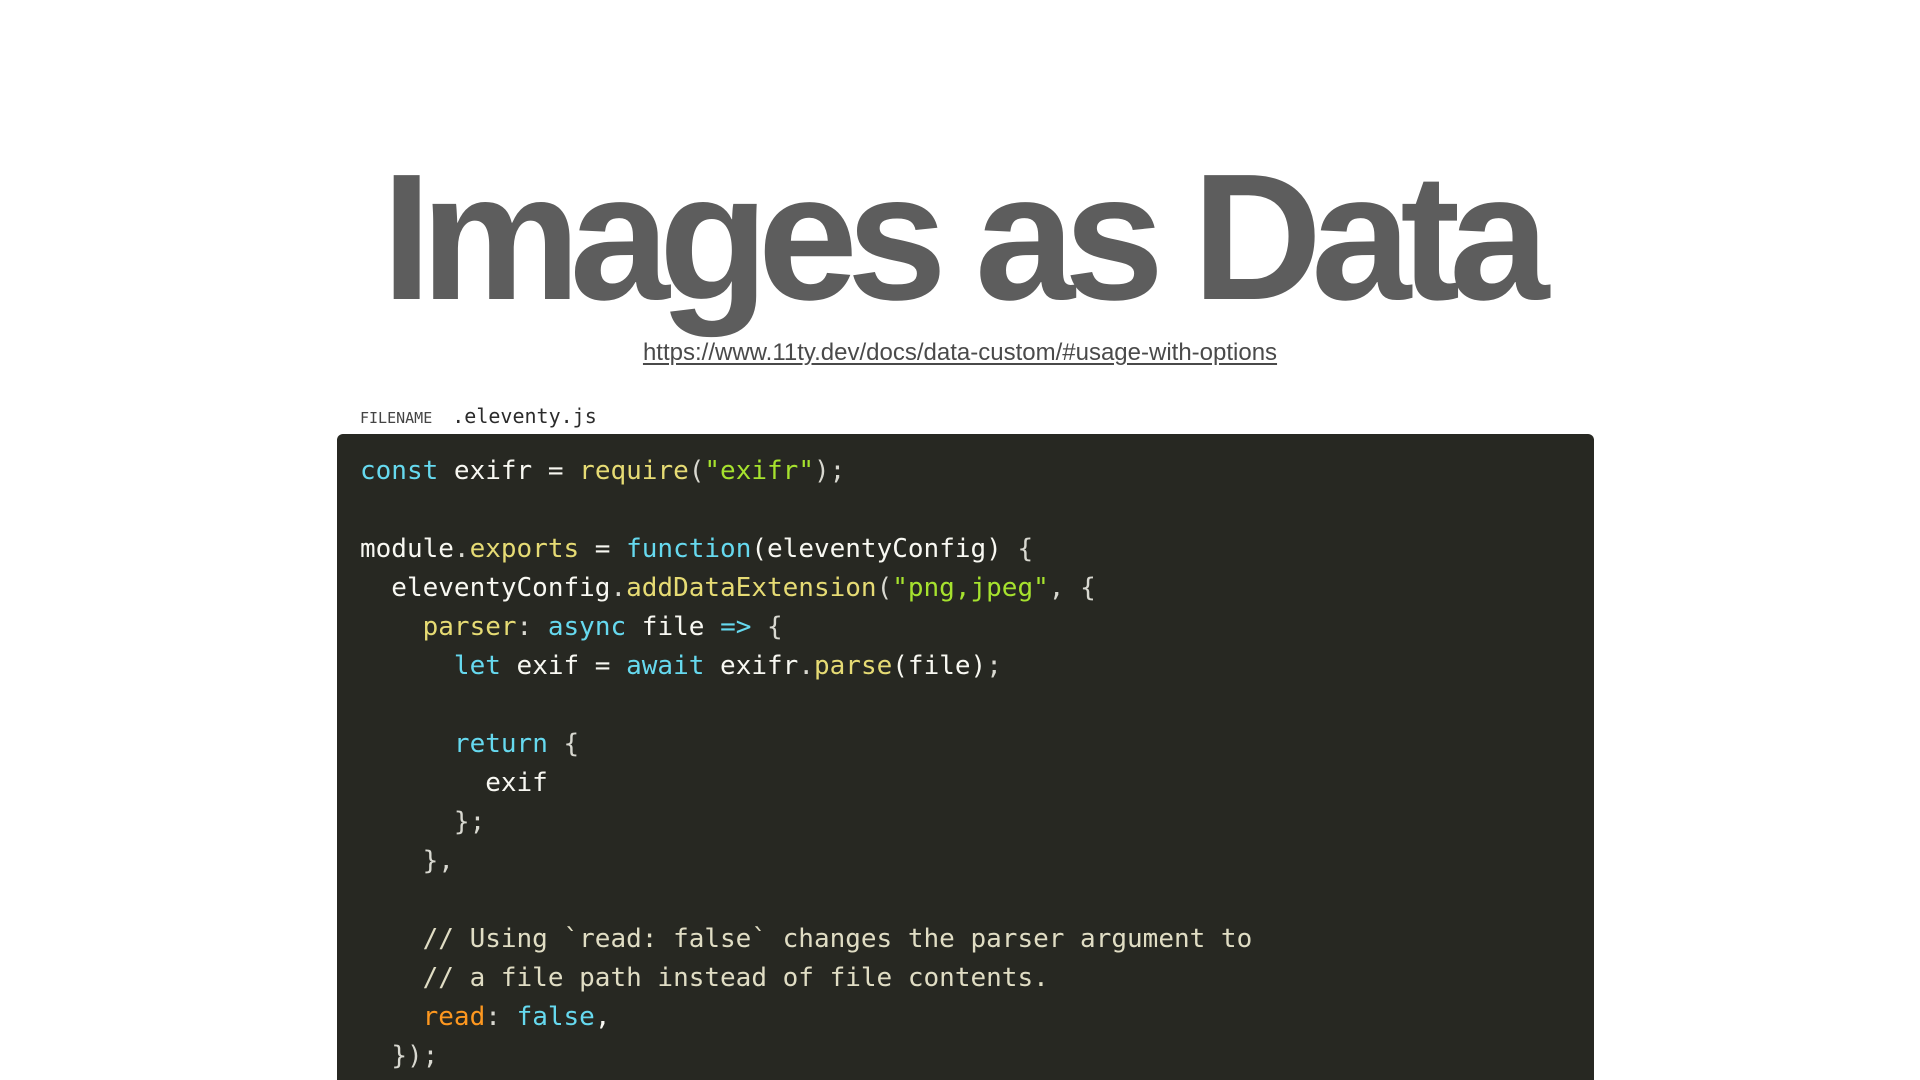  Describe the element at coordinates (736, 627) in the screenshot. I see `code-token: =>` at that location.